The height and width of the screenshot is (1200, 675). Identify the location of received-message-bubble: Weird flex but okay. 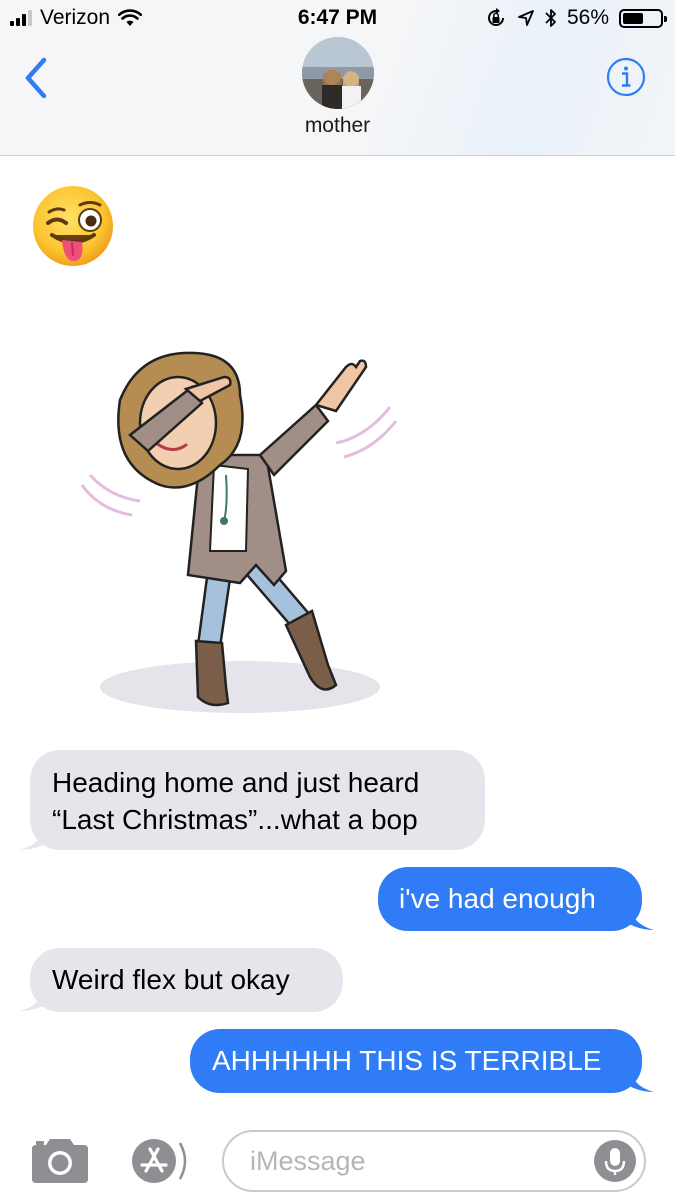
(186, 980).